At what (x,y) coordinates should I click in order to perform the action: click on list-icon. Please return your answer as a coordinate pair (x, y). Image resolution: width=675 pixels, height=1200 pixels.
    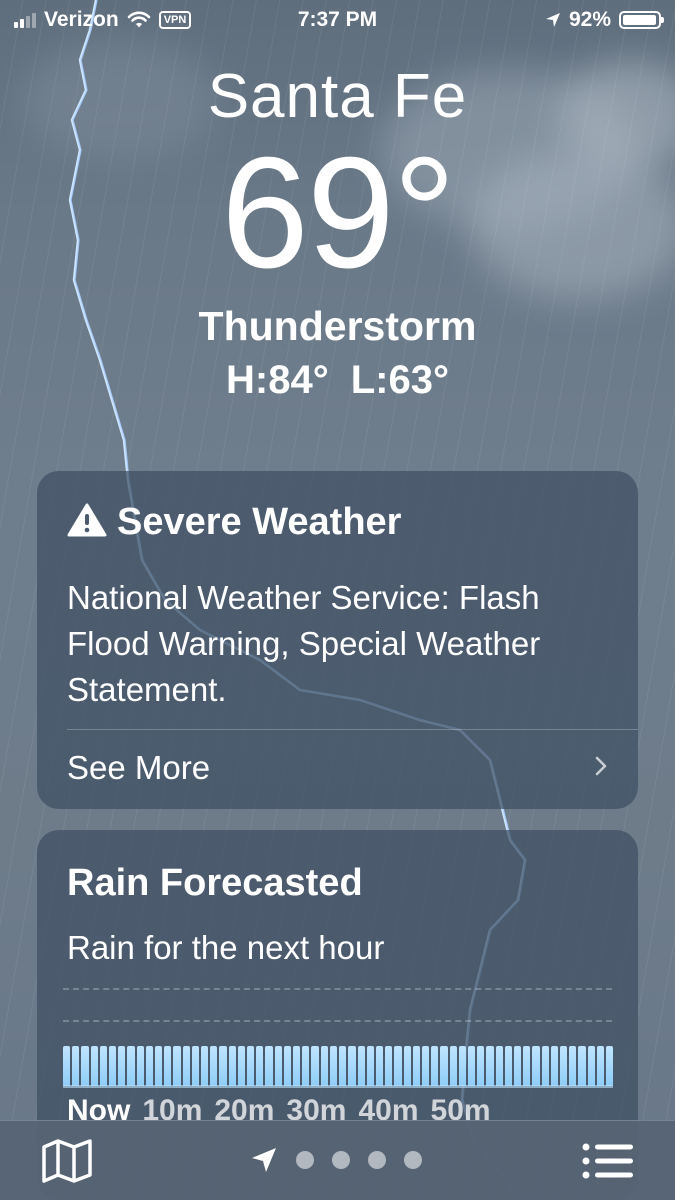
    Looking at the image, I should click on (608, 1161).